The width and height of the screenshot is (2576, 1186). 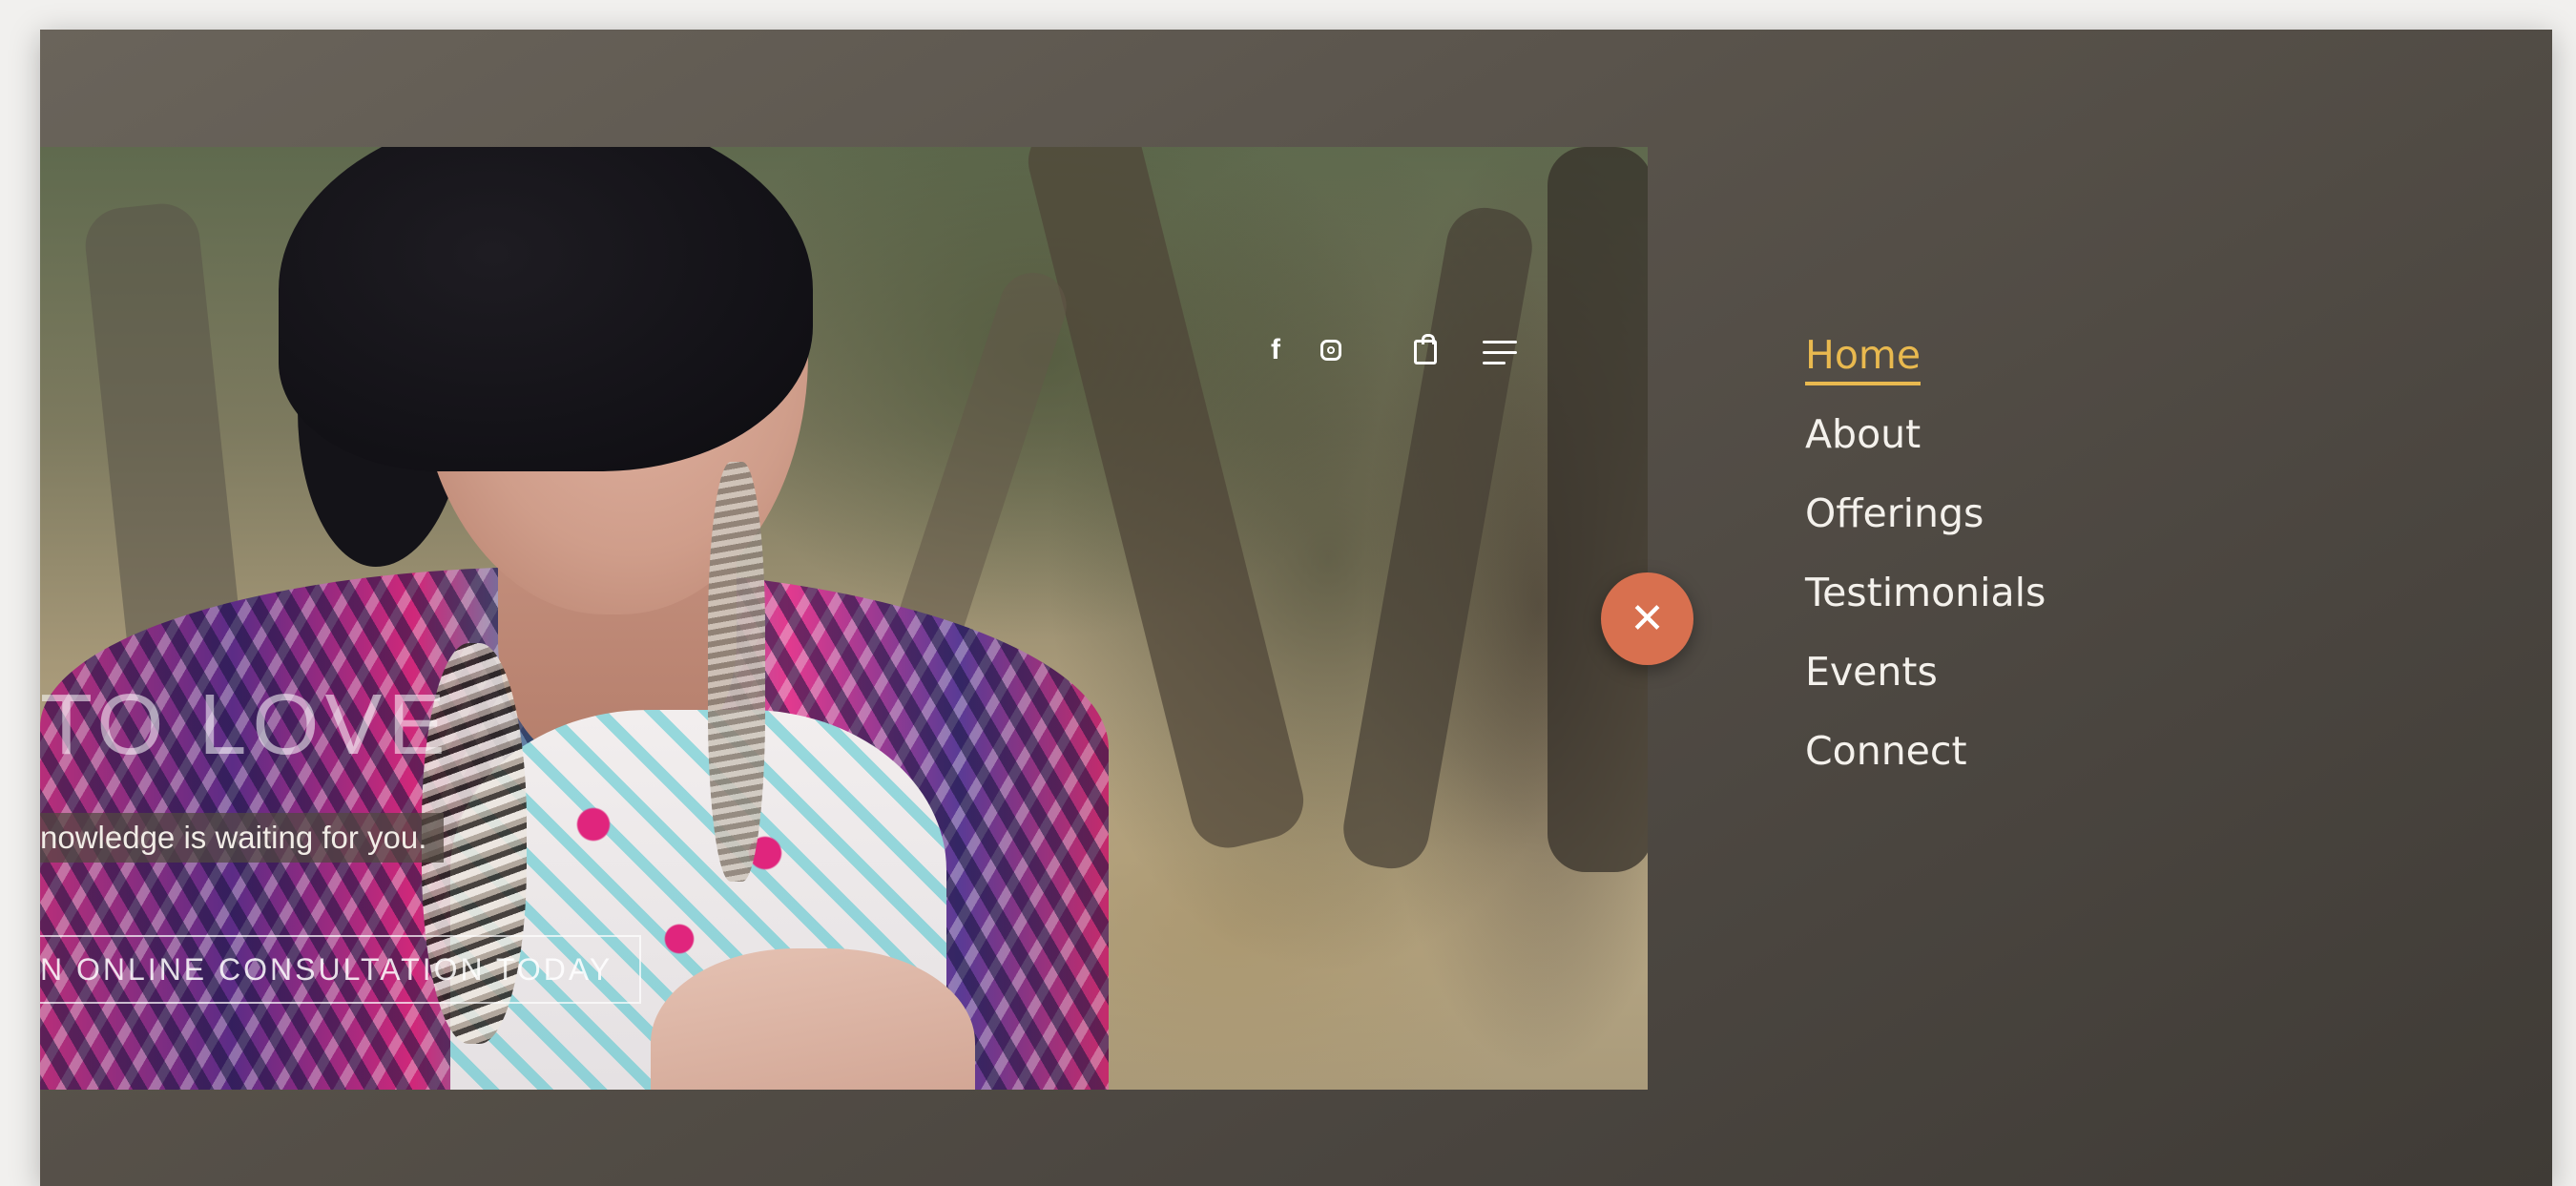 I want to click on nav-item-about: About, so click(x=1925, y=445).